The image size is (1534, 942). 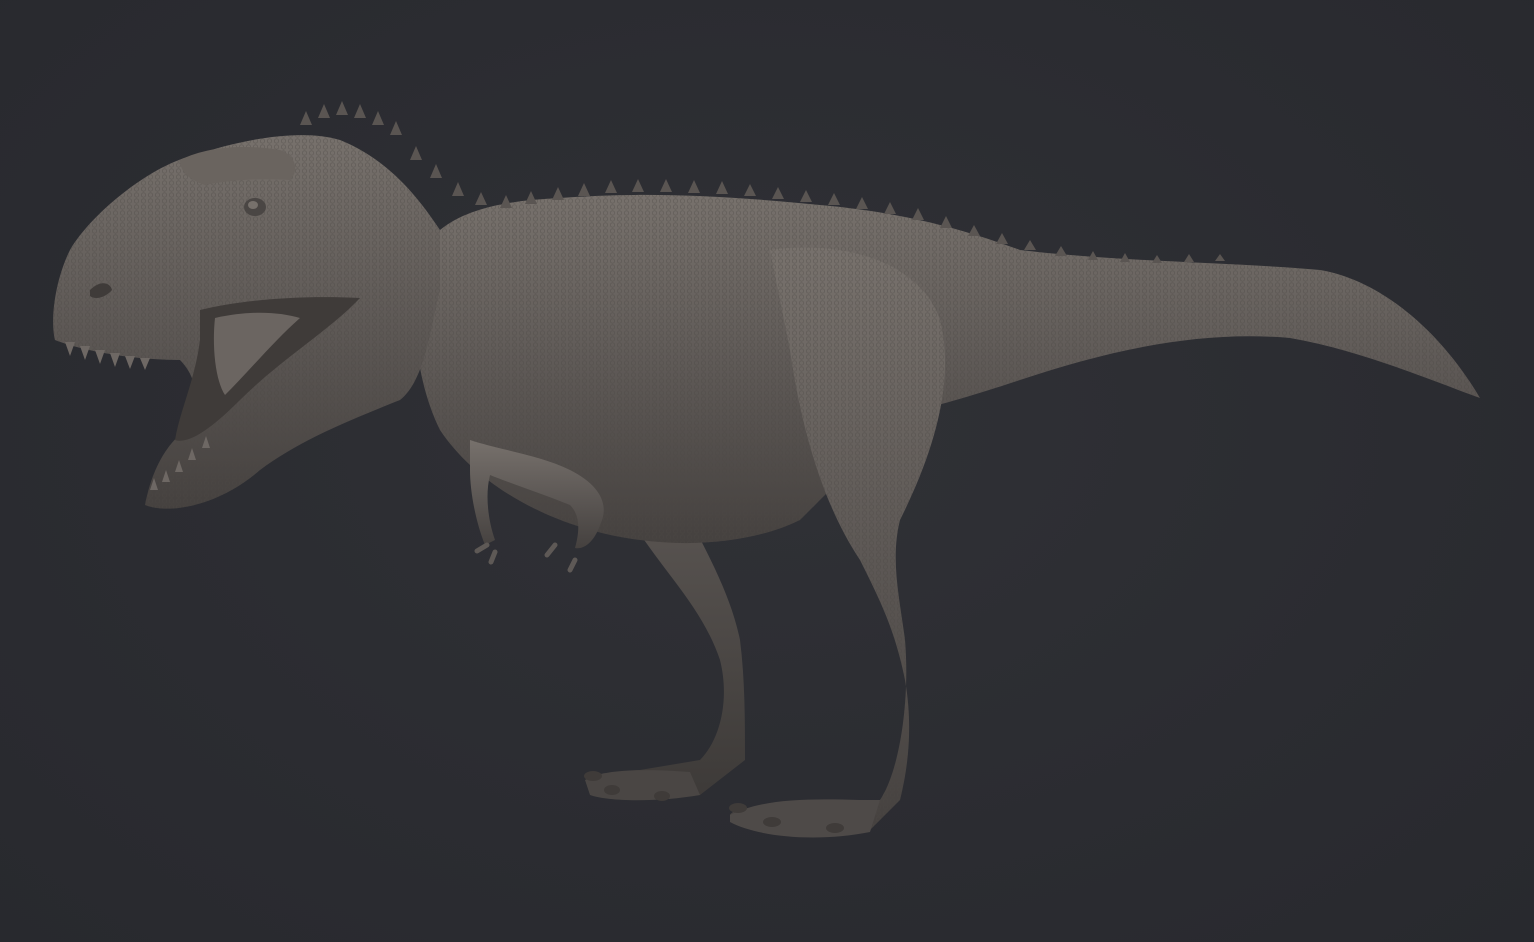 I want to click on head, so click(x=246, y=322).